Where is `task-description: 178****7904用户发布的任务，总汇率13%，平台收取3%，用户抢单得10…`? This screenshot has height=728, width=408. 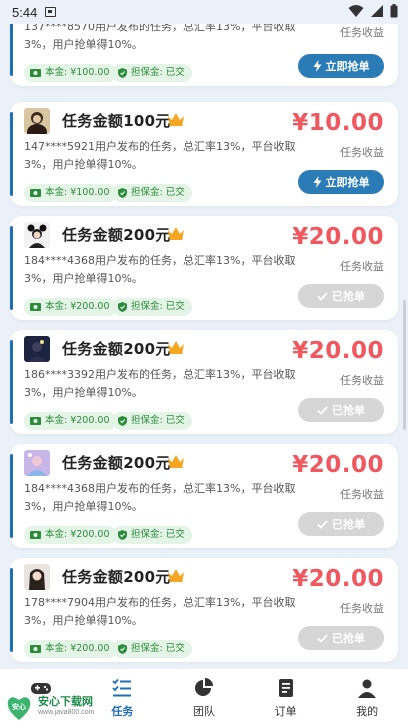 task-description: 178****7904用户发布的任务，总汇率13%，平台收取3%，用户抢单得10… is located at coordinates (160, 611).